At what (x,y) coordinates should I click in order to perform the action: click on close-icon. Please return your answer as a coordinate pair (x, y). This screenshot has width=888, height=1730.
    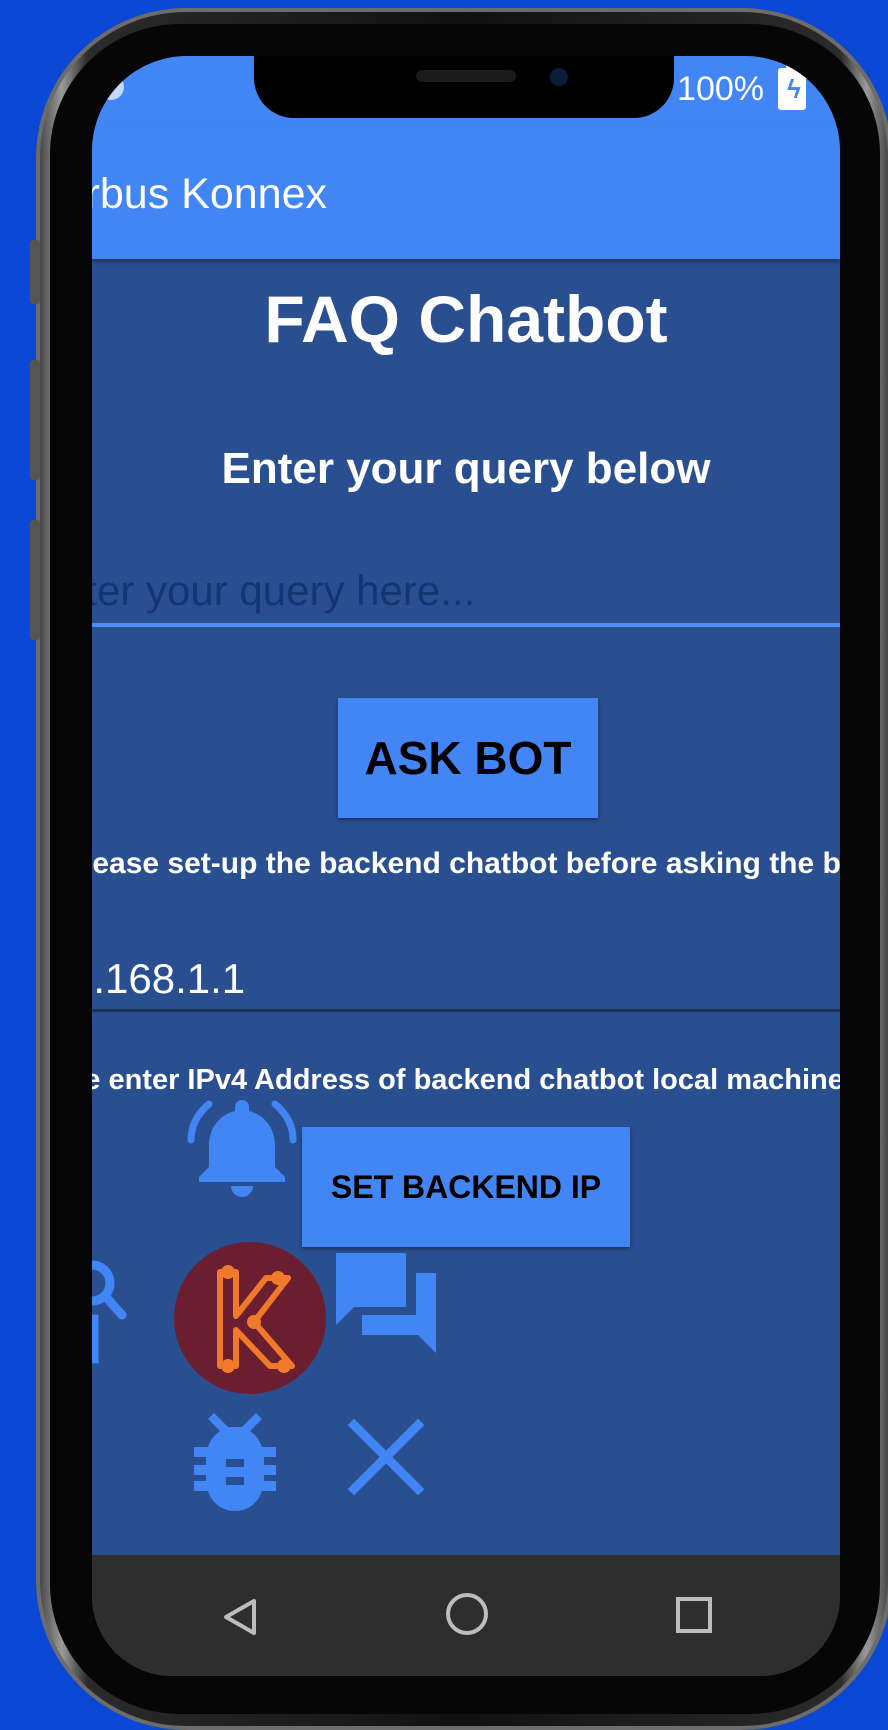
    Looking at the image, I should click on (386, 1459).